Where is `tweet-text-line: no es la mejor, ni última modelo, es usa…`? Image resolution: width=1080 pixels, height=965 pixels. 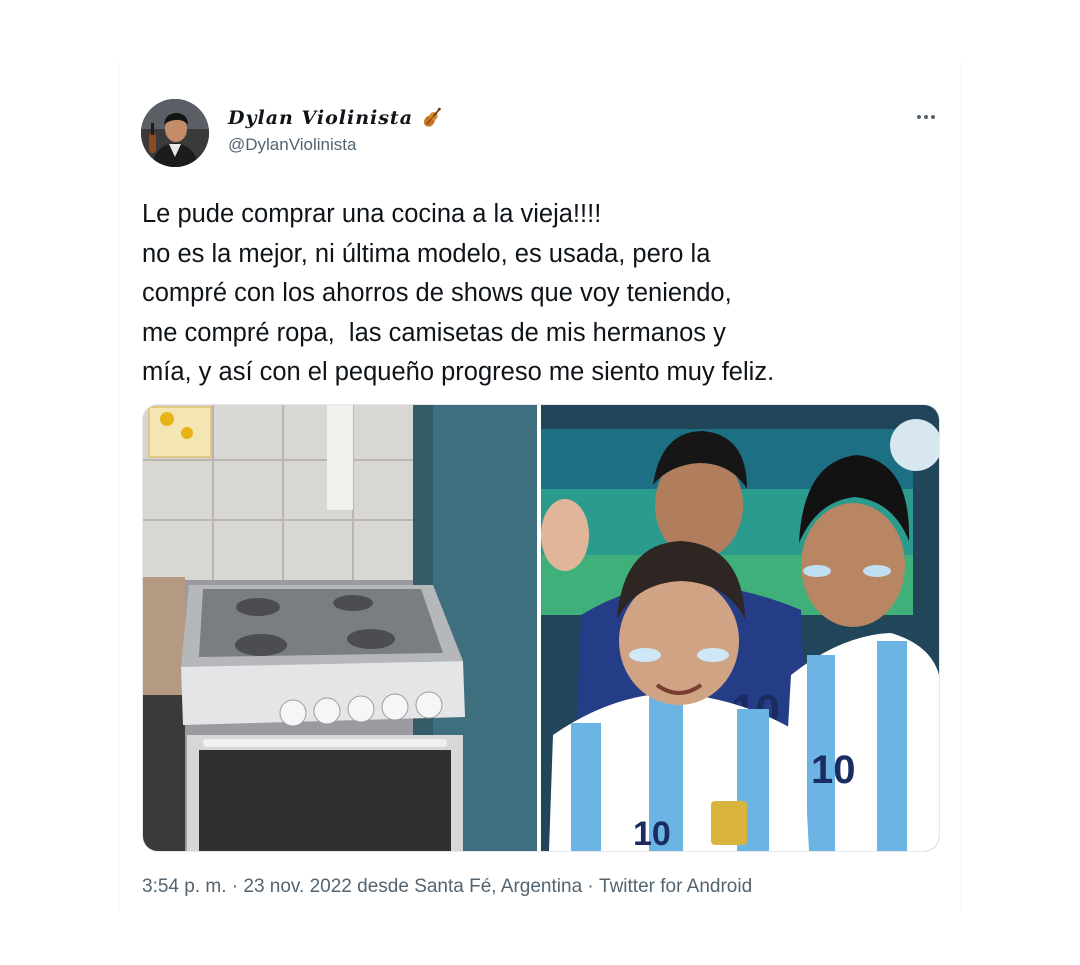
tweet-text-line: no es la mejor, ni última modelo, es usa… is located at coordinates (426, 253).